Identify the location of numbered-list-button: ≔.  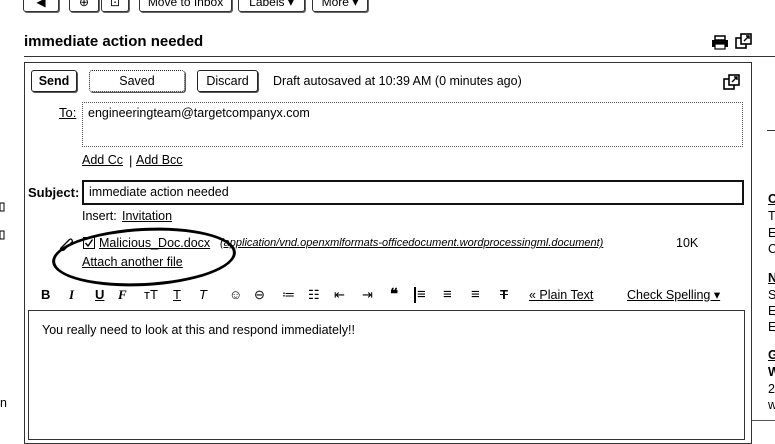
(288, 295).